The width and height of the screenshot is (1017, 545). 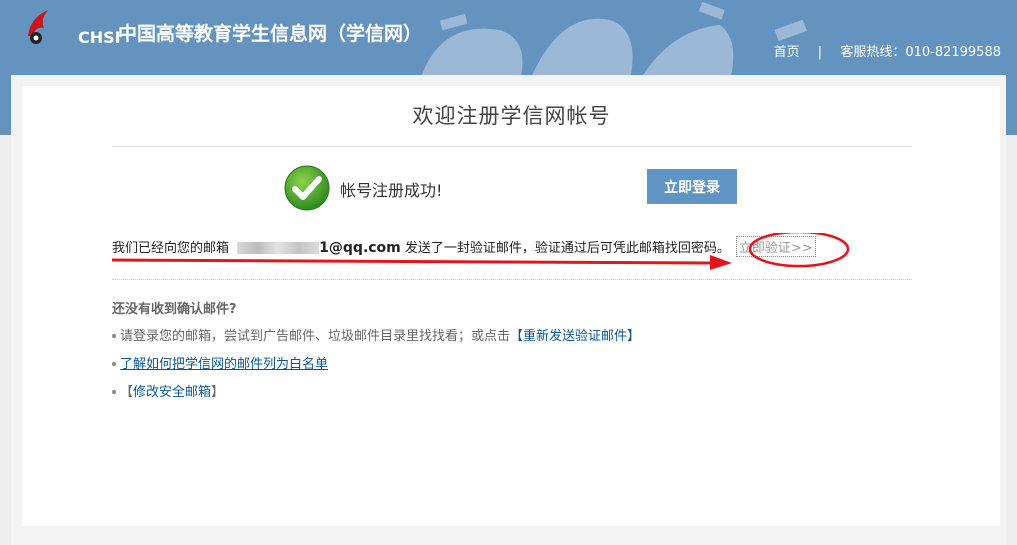 What do you see at coordinates (224, 364) in the screenshot?
I see `whitelist-help-link: 了解如何把学信网的邮件列为白名单` at bounding box center [224, 364].